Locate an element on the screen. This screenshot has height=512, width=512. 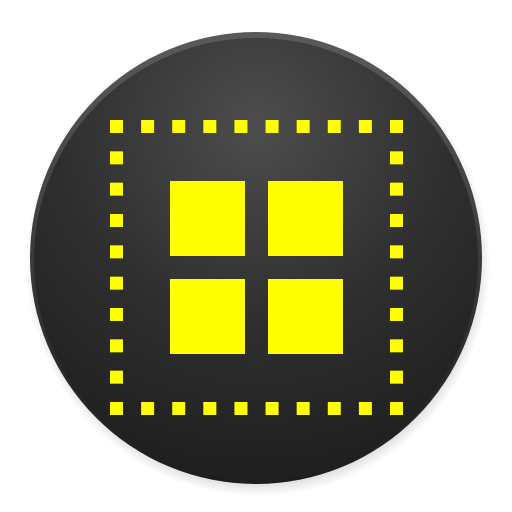
grid-tile-top-right is located at coordinates (305, 218).